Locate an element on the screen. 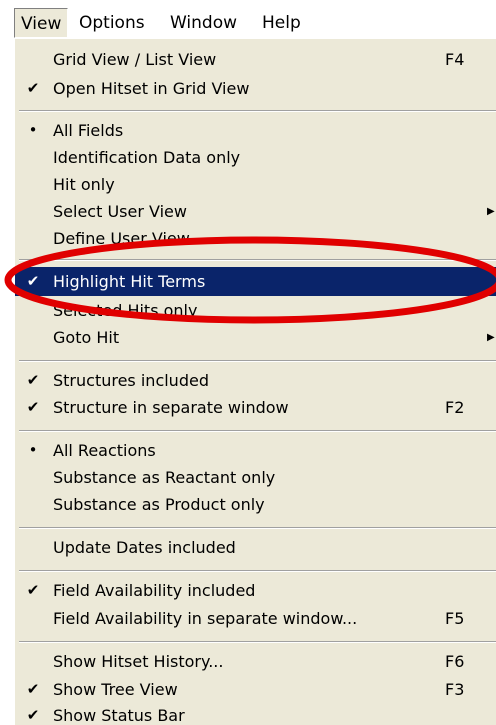 The width and height of the screenshot is (496, 725). menu-item-structure-separate-window: ✔ Structure in separate window F2 is located at coordinates (255, 407).